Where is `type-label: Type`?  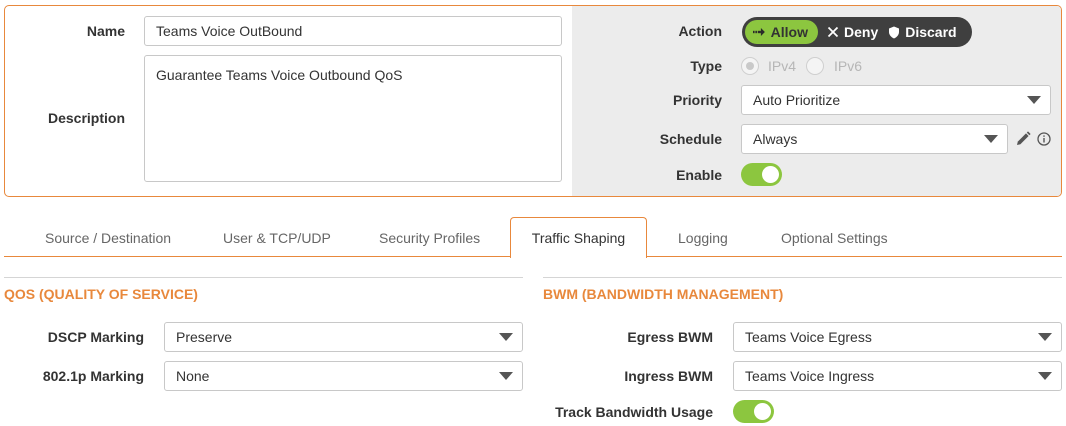
type-label: Type is located at coordinates (706, 66).